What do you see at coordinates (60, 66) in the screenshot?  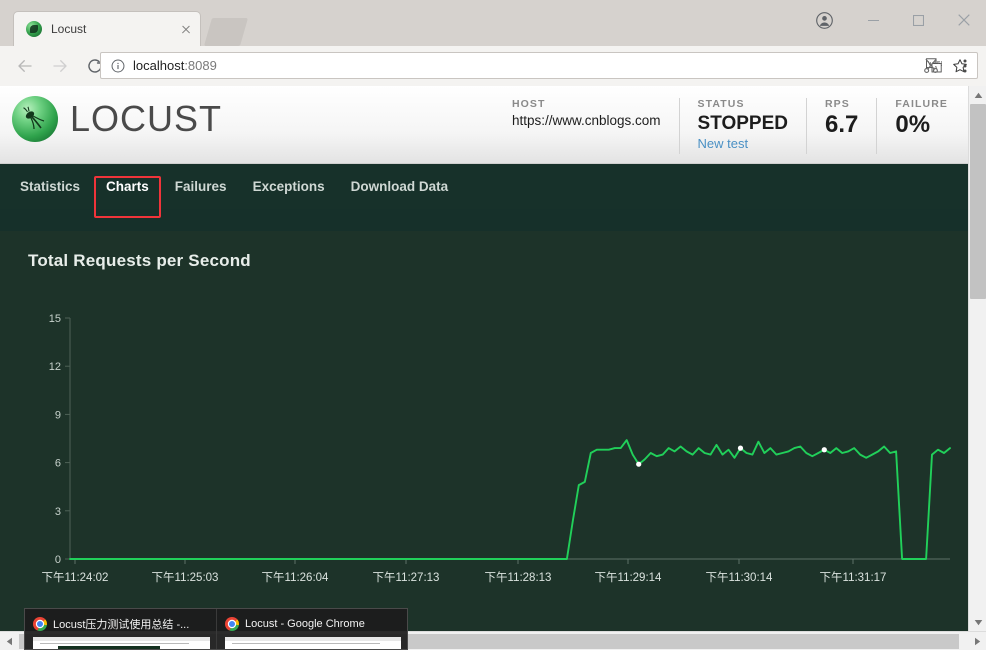 I see `forward-arrow-icon` at bounding box center [60, 66].